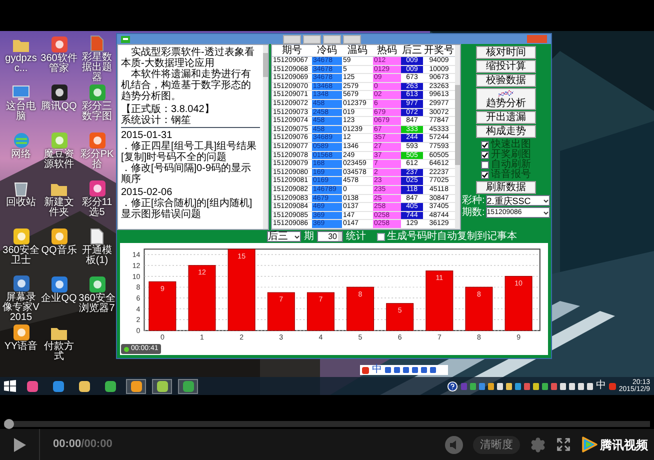 Image resolution: width=654 pixels, height=460 pixels. I want to click on column-header: 期号, so click(292, 50).